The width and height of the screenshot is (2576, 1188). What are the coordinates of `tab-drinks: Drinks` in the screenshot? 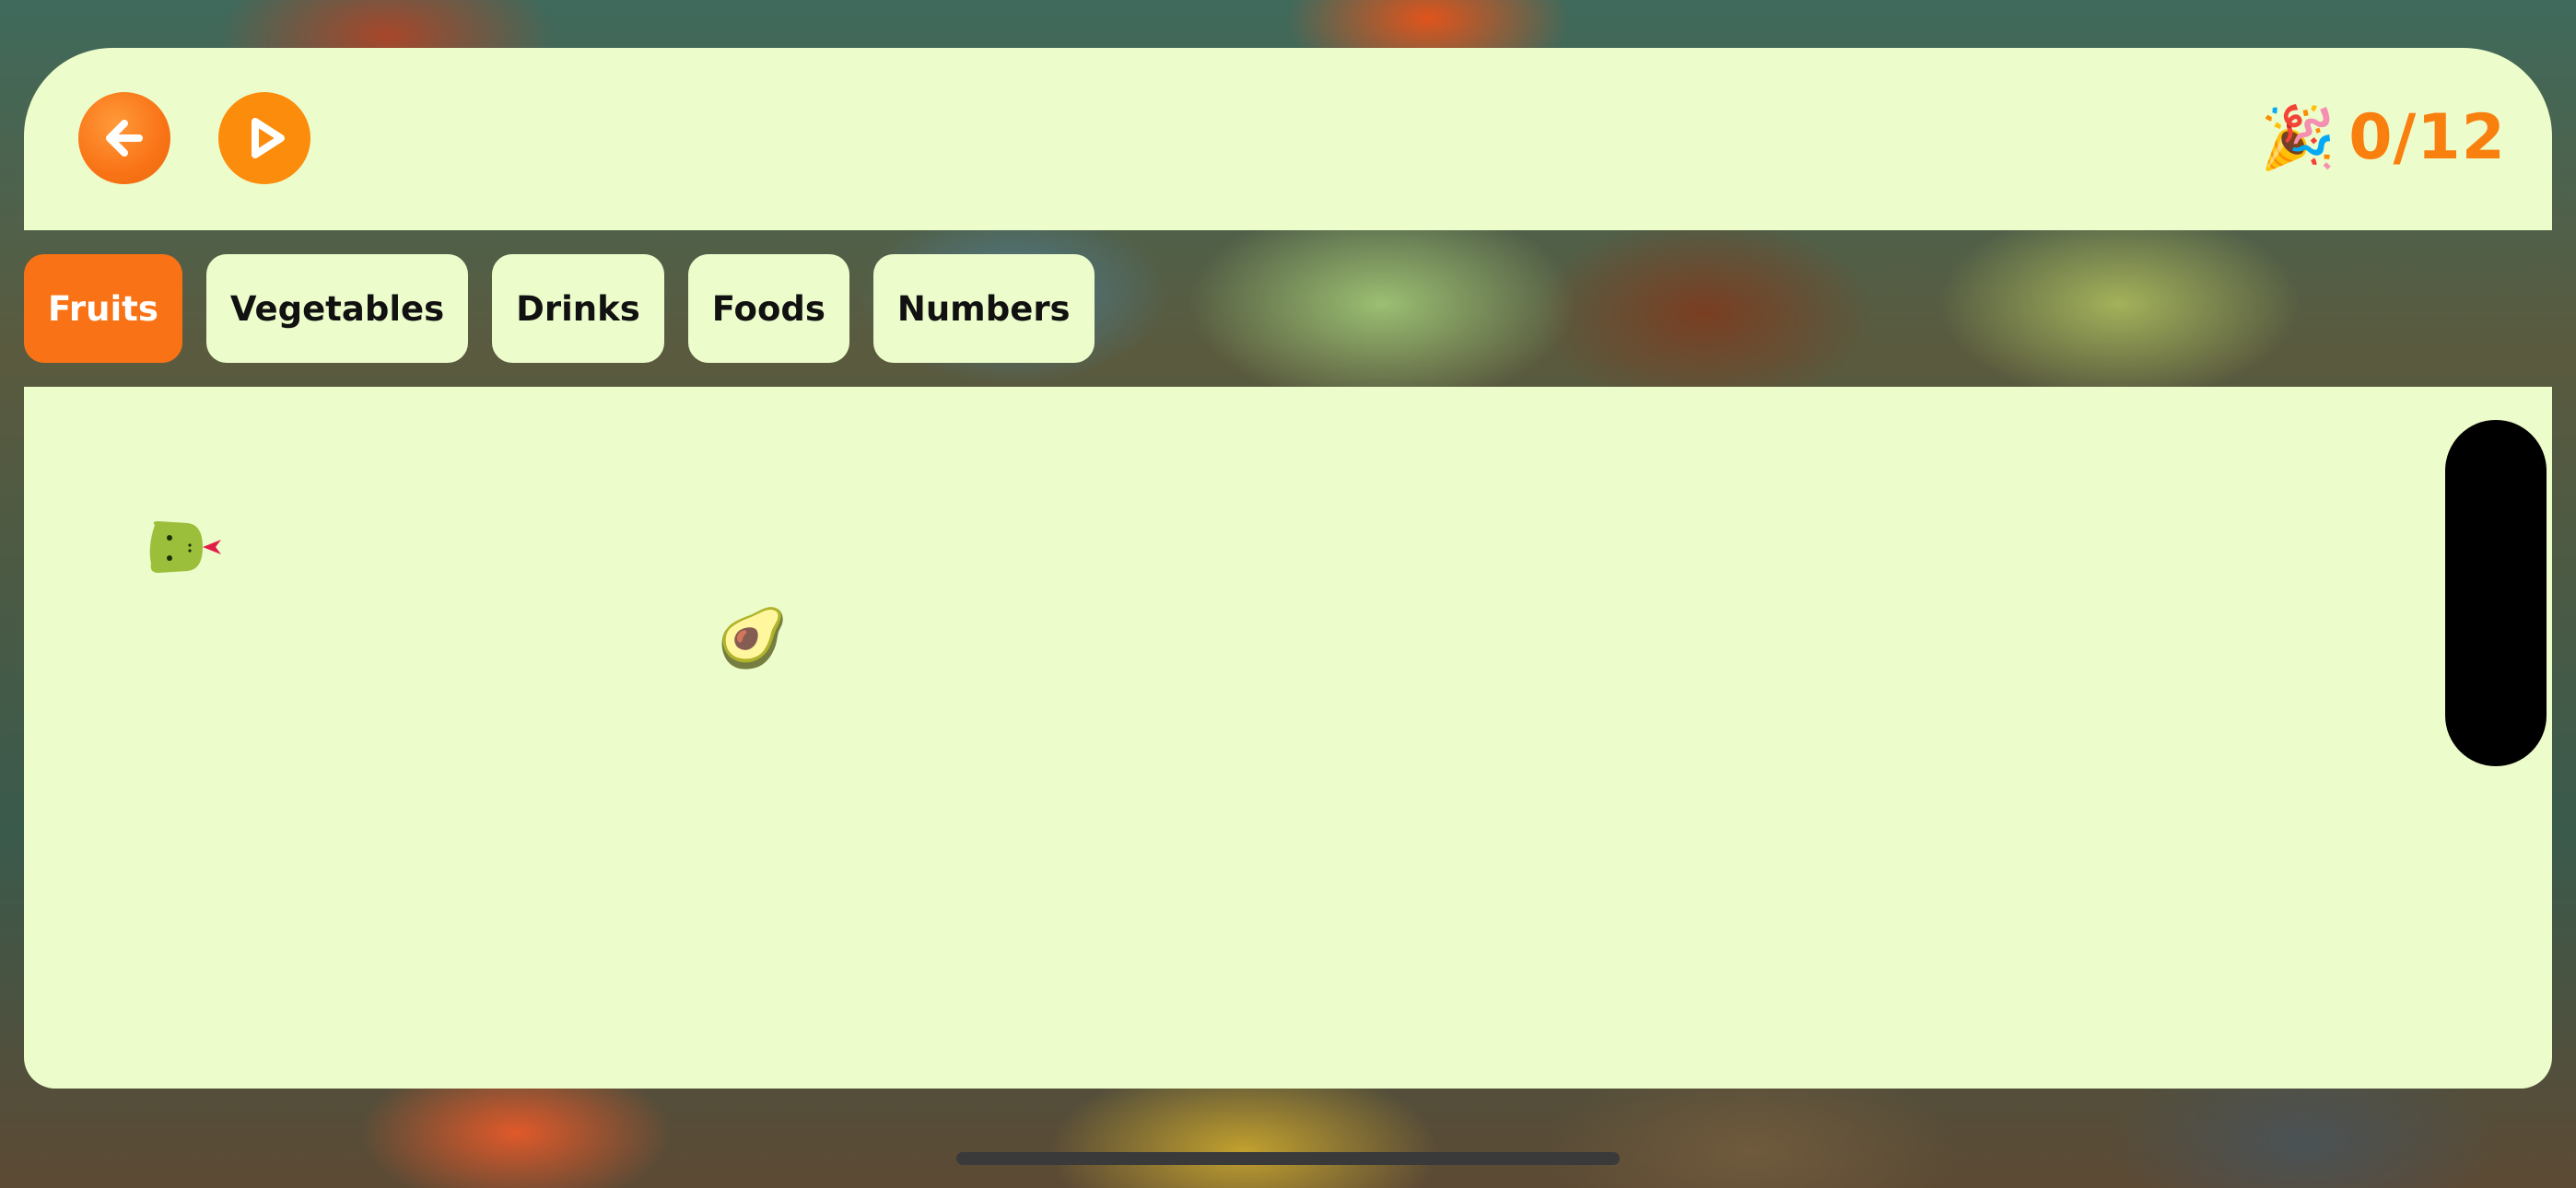 It's located at (578, 308).